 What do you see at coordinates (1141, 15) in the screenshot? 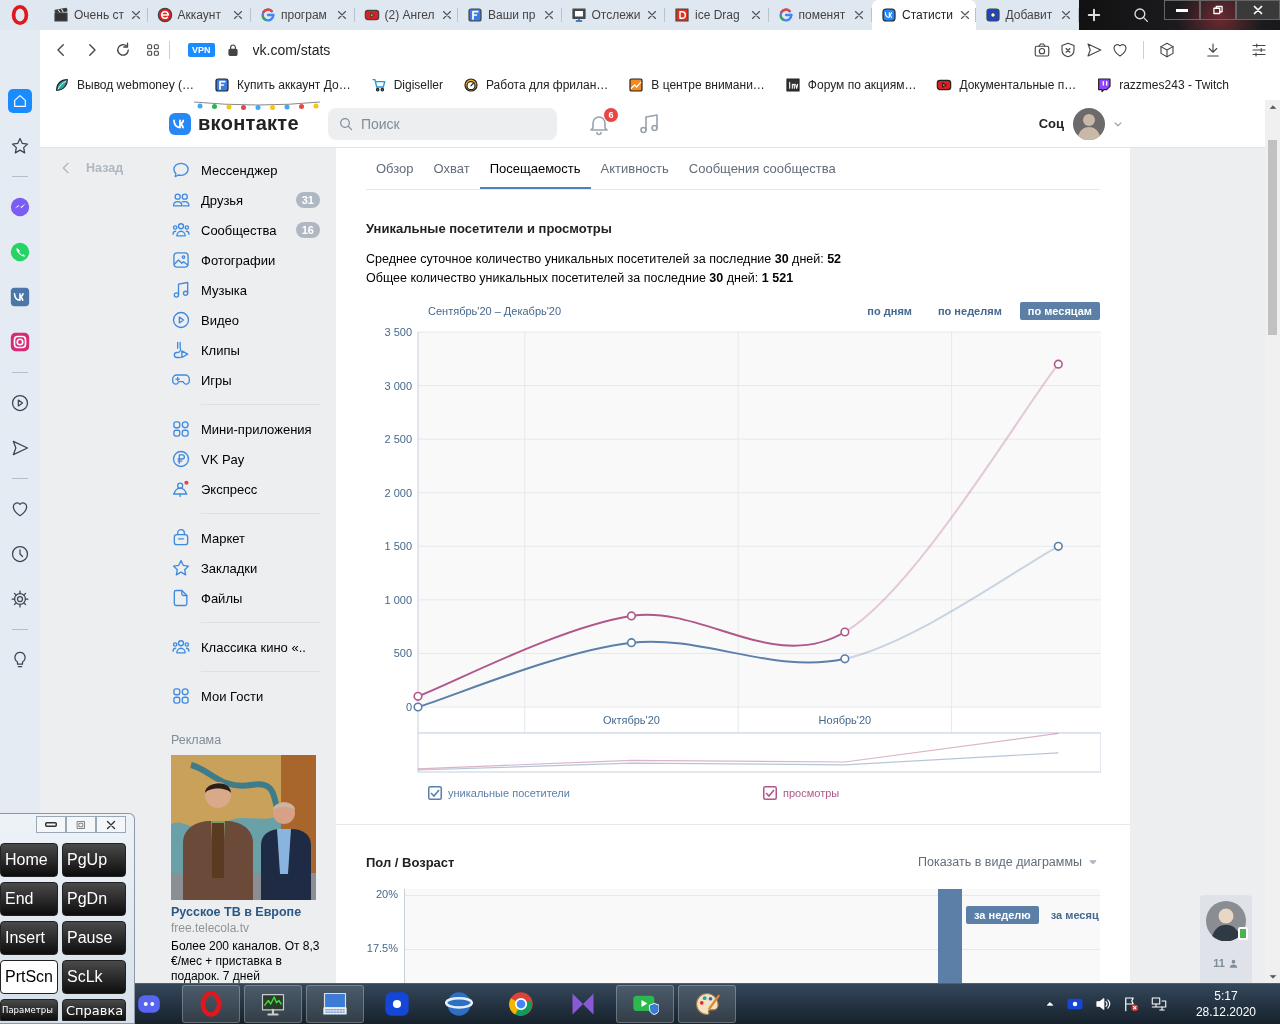
I see `search-icon` at bounding box center [1141, 15].